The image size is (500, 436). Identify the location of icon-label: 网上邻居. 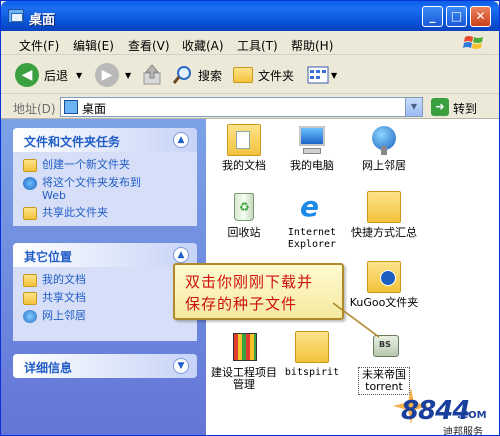
(384, 165).